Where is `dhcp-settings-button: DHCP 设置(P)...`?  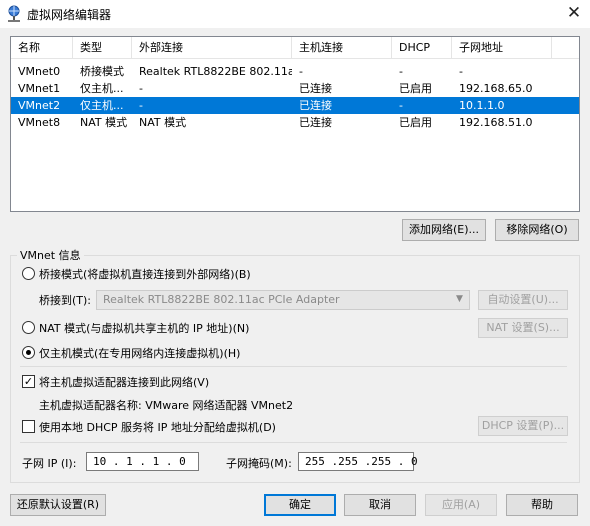 dhcp-settings-button: DHCP 设置(P)... is located at coordinates (523, 426).